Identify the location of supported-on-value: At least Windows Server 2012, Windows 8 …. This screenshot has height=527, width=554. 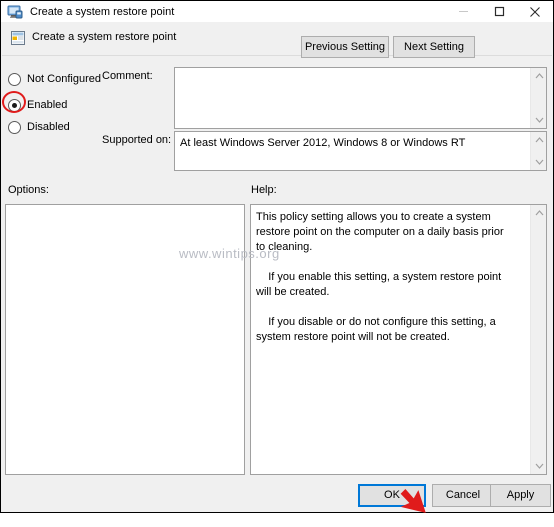
(323, 143).